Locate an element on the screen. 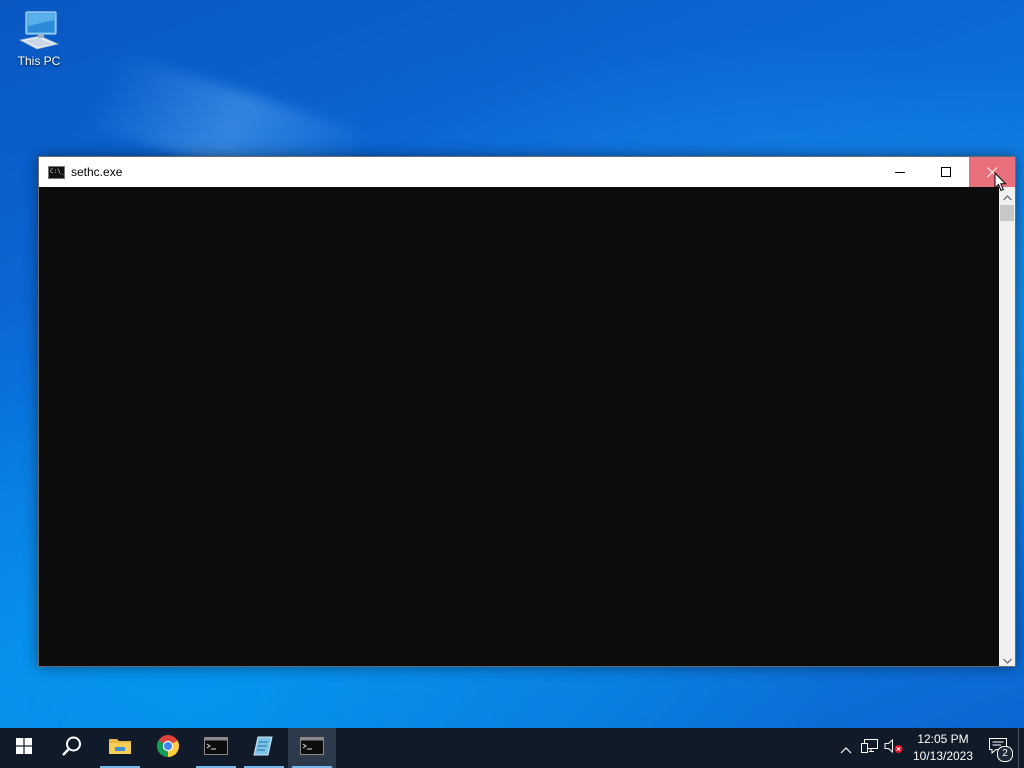 The image size is (1024, 768). taskbar-file-explorer is located at coordinates (120, 748).